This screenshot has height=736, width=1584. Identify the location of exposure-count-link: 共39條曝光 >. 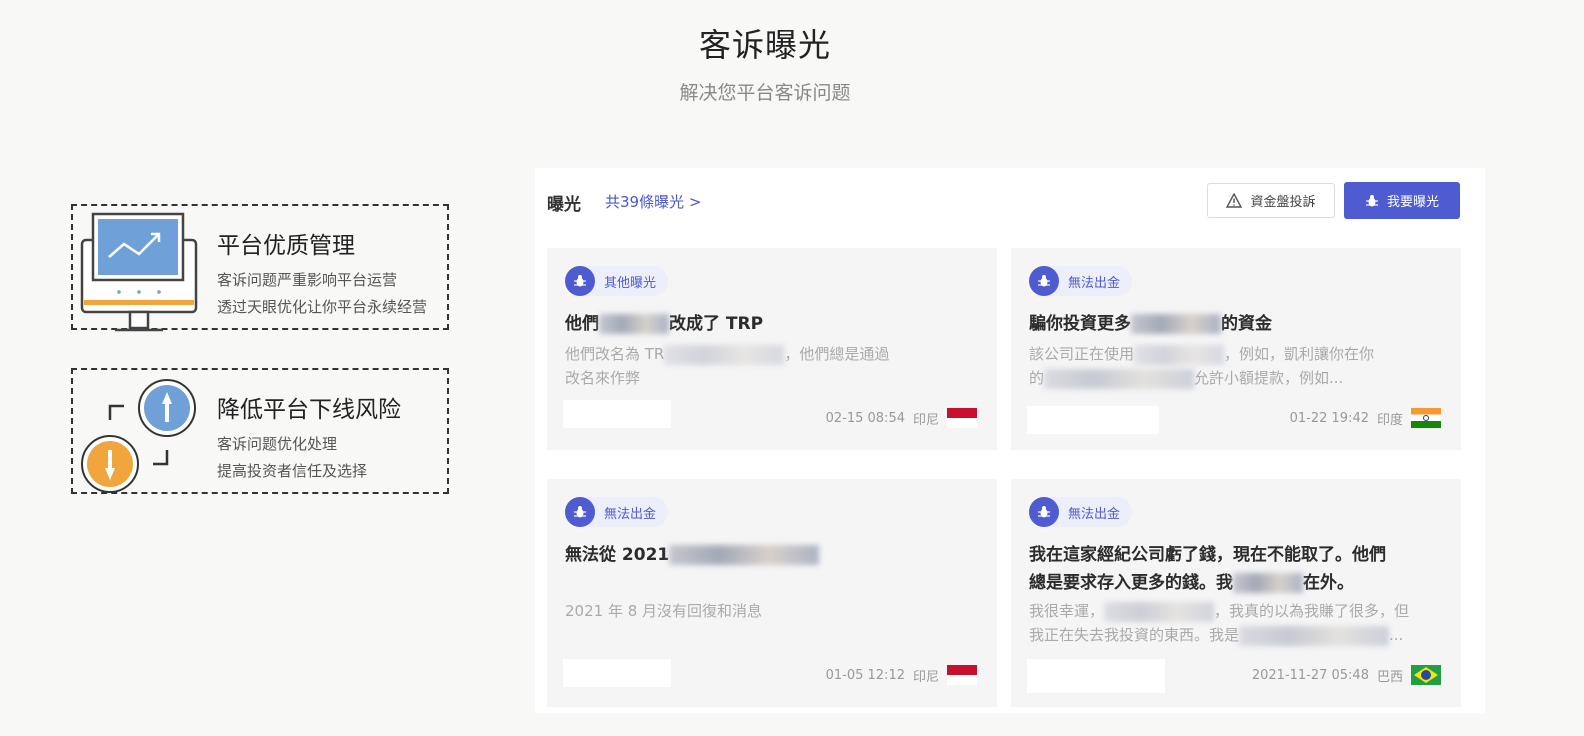
(653, 201).